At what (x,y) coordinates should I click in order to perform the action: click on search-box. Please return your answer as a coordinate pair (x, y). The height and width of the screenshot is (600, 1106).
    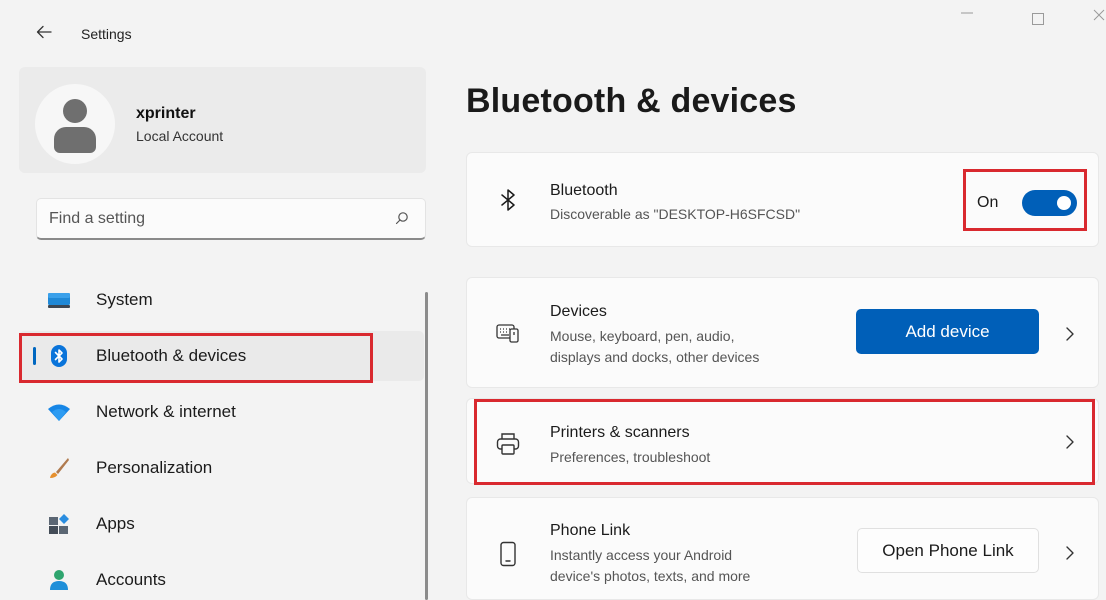
    Looking at the image, I should click on (231, 219).